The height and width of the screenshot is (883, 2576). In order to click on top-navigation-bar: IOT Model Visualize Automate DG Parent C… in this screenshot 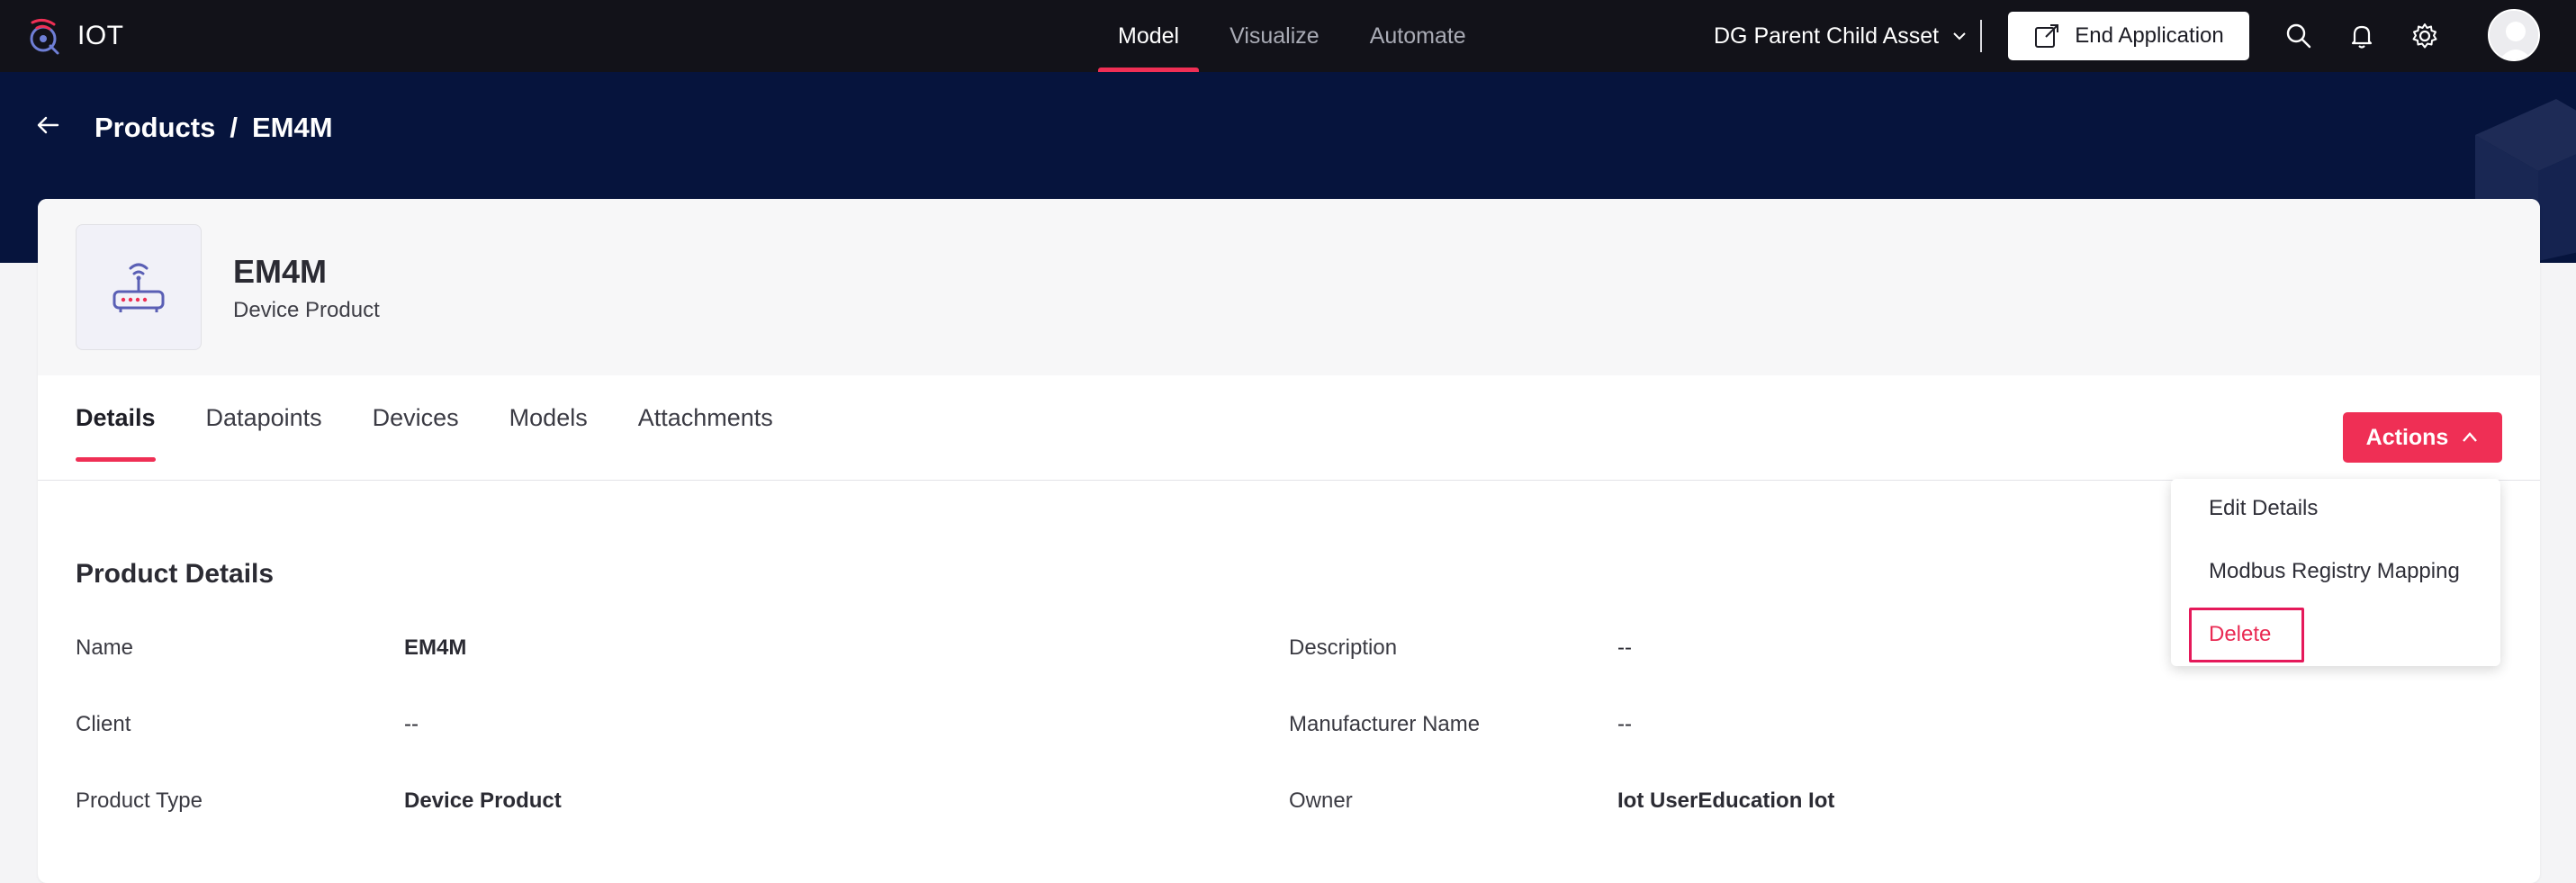, I will do `click(1288, 36)`.